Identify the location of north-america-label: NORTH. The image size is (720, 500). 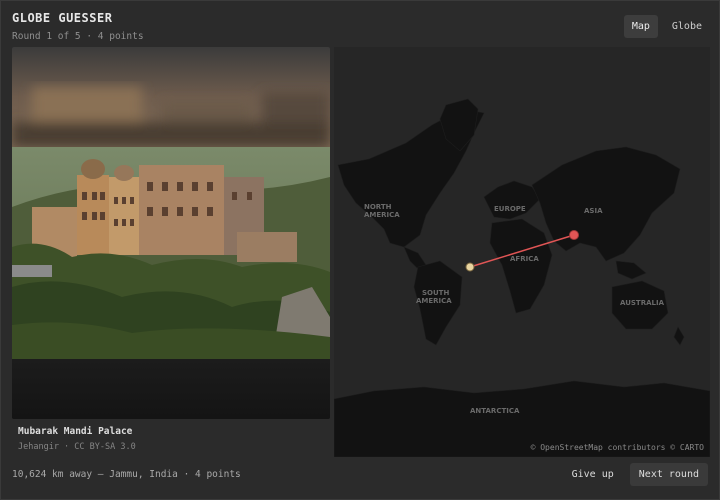
(378, 207).